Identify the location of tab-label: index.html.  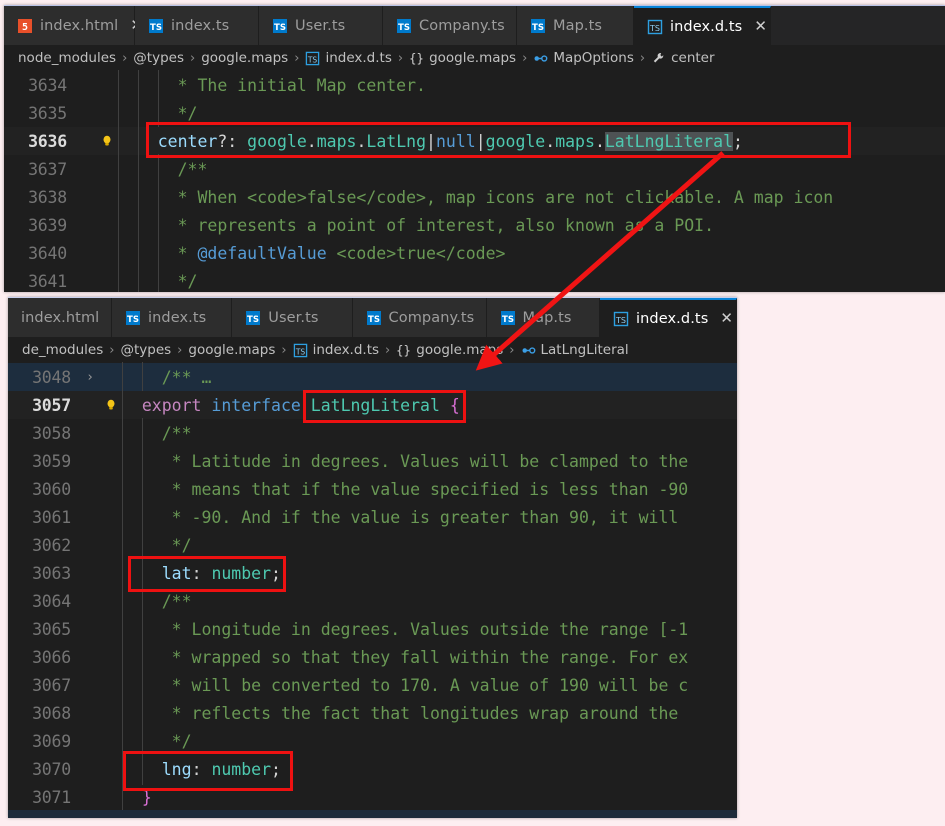
(60, 317).